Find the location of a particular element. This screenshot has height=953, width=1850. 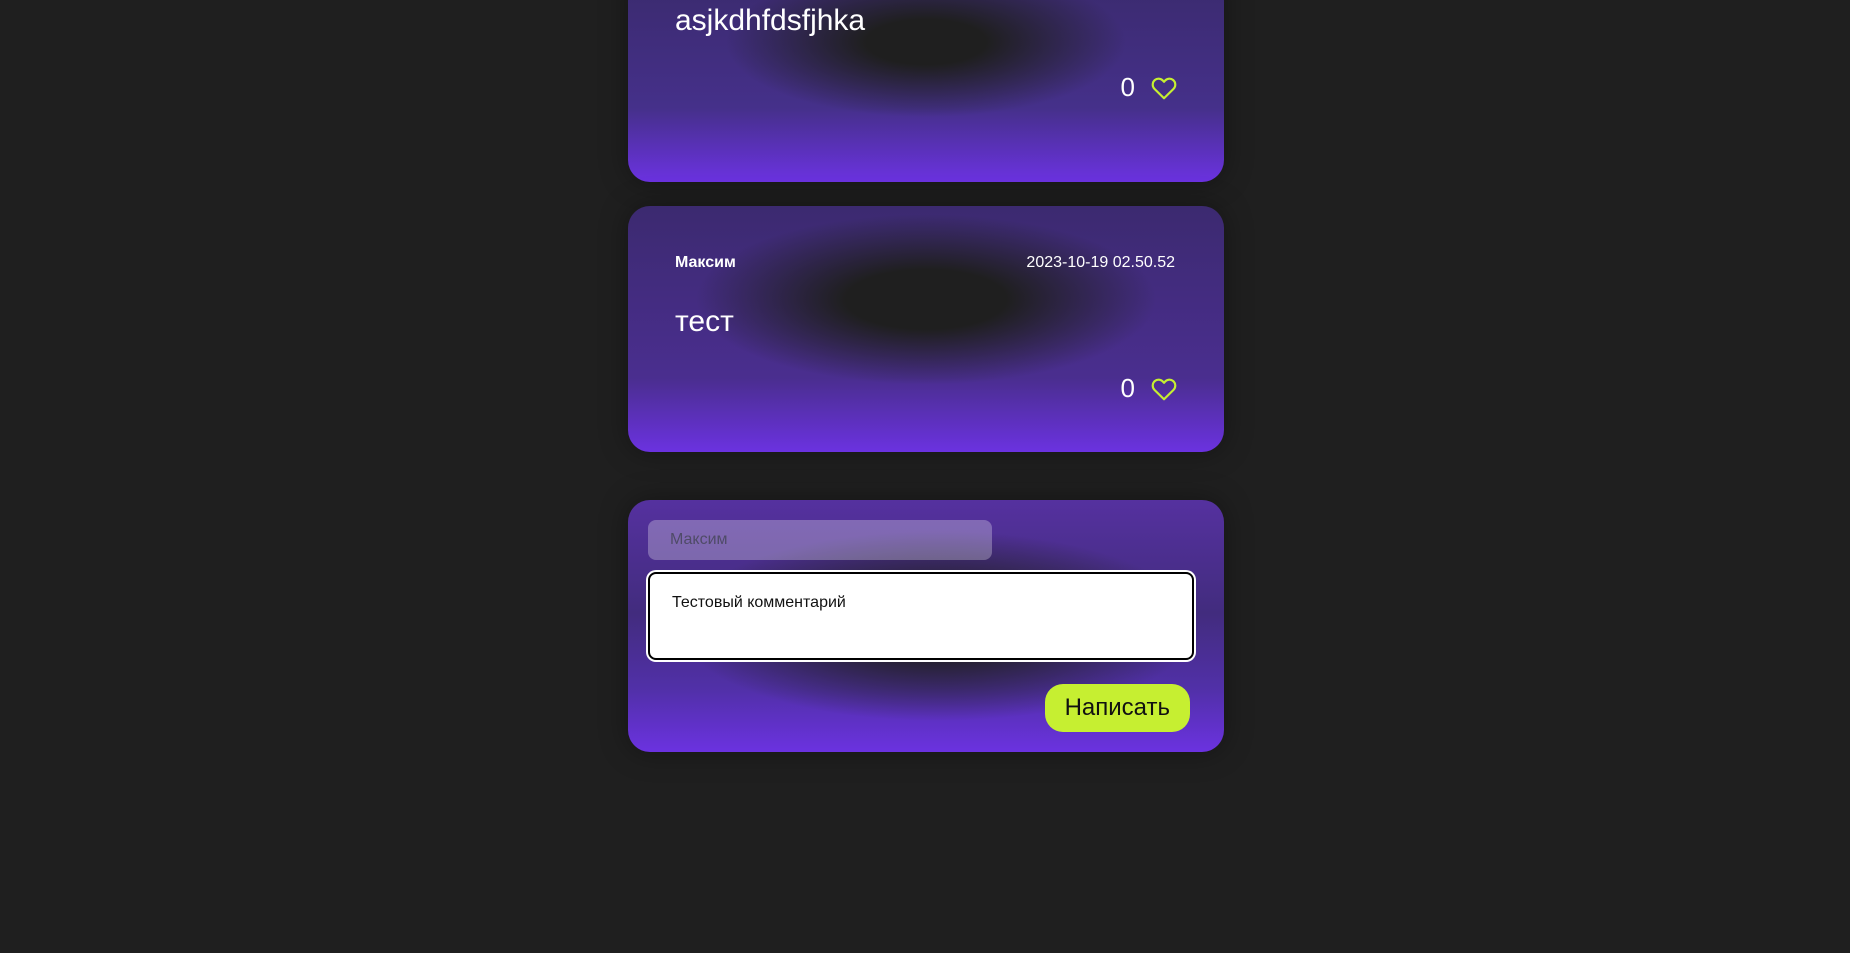

comment-message: asjkdhfdsfjhka is located at coordinates (770, 20).